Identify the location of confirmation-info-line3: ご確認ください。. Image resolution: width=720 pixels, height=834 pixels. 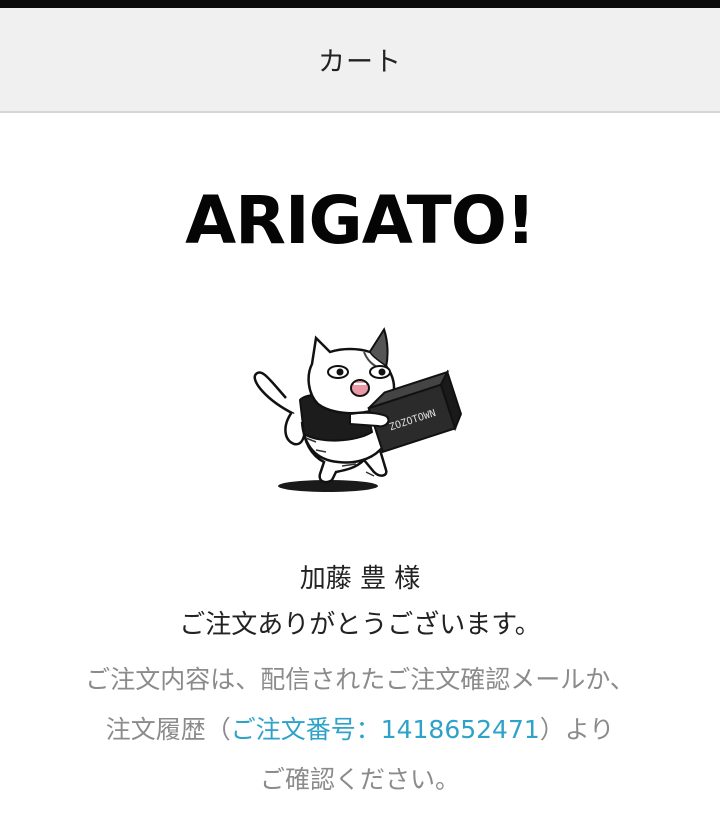
(359, 779).